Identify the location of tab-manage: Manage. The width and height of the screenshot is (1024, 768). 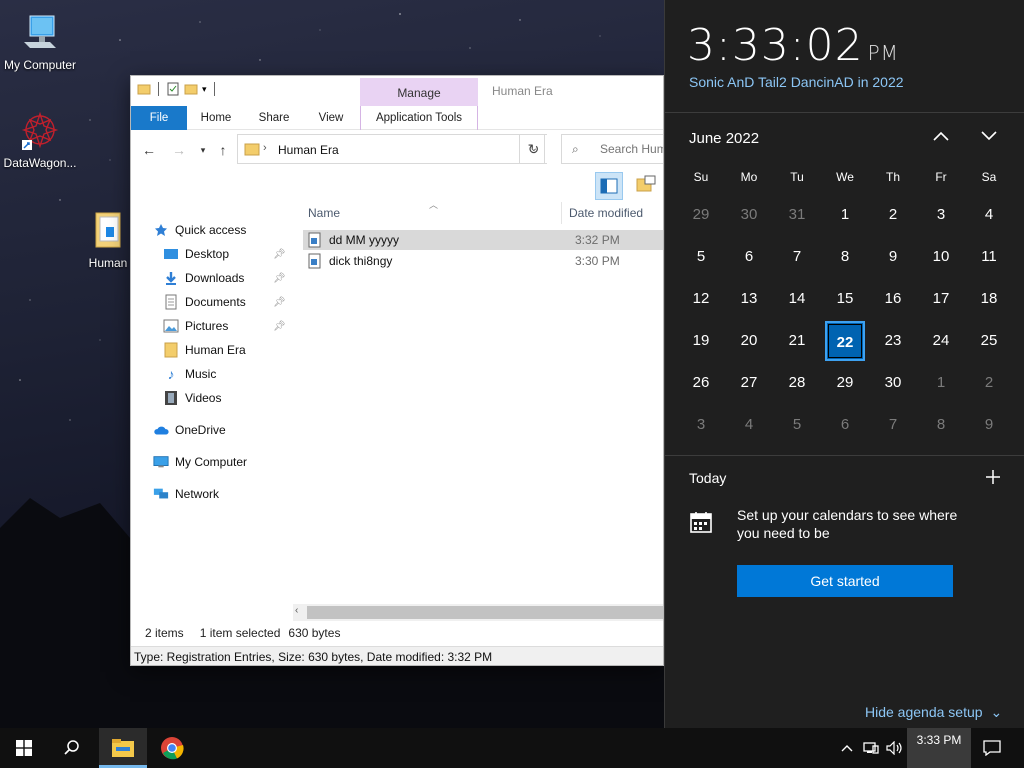
(419, 93).